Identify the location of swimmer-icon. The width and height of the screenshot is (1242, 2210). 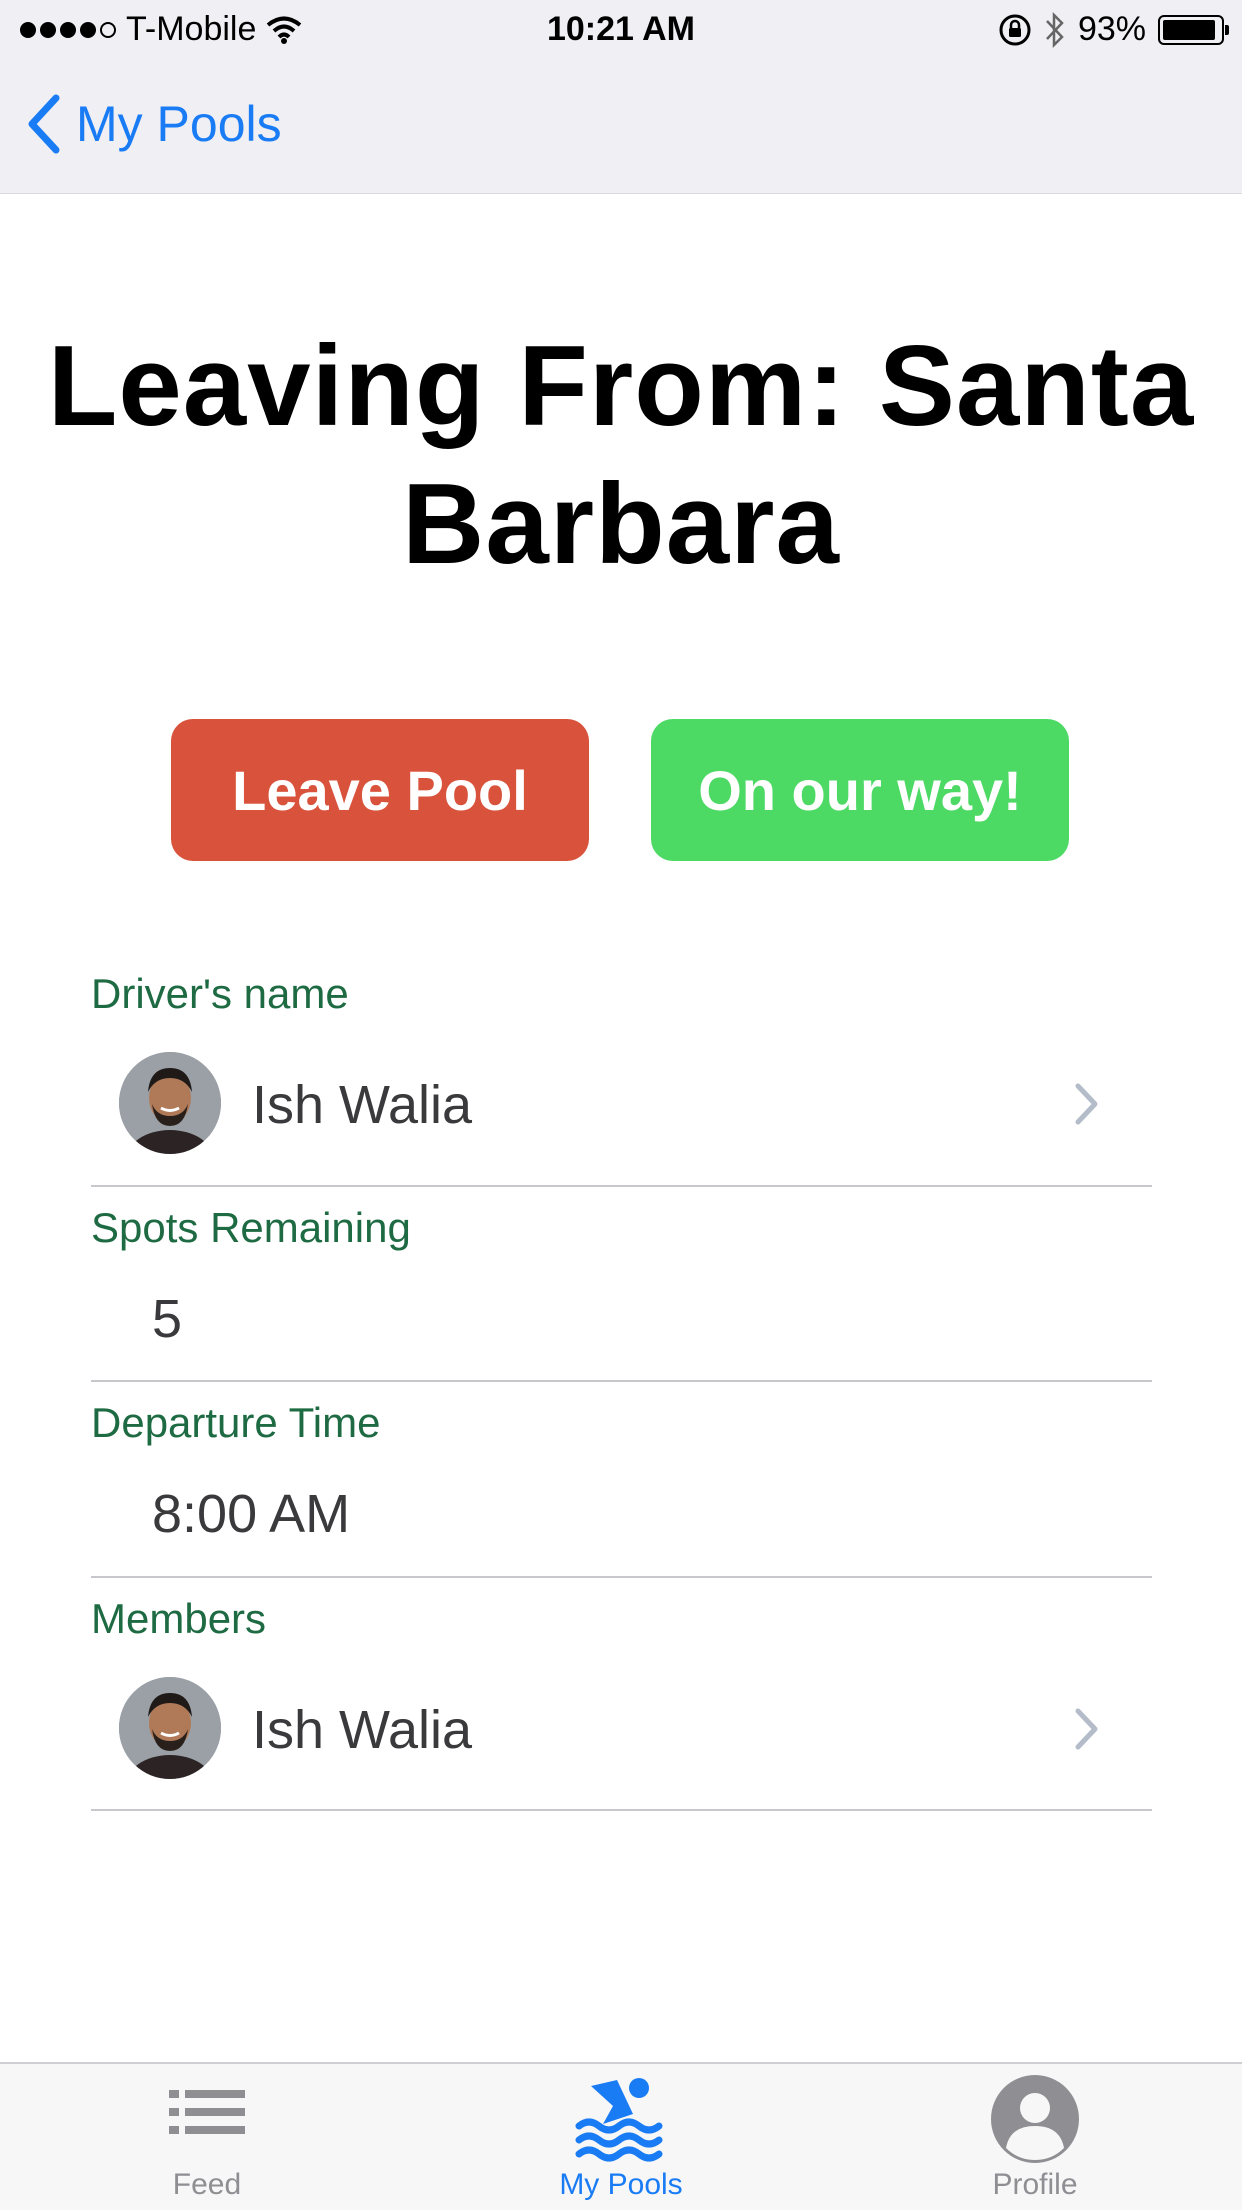
(619, 2120).